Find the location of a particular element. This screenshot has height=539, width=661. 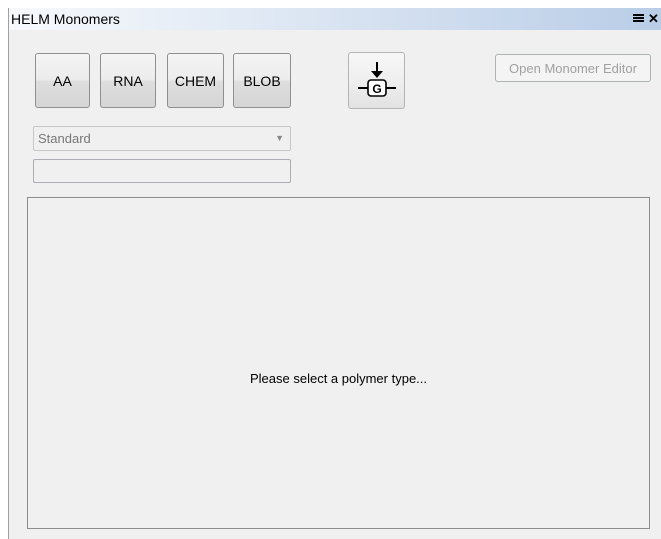

g-letter: G is located at coordinates (376, 89).